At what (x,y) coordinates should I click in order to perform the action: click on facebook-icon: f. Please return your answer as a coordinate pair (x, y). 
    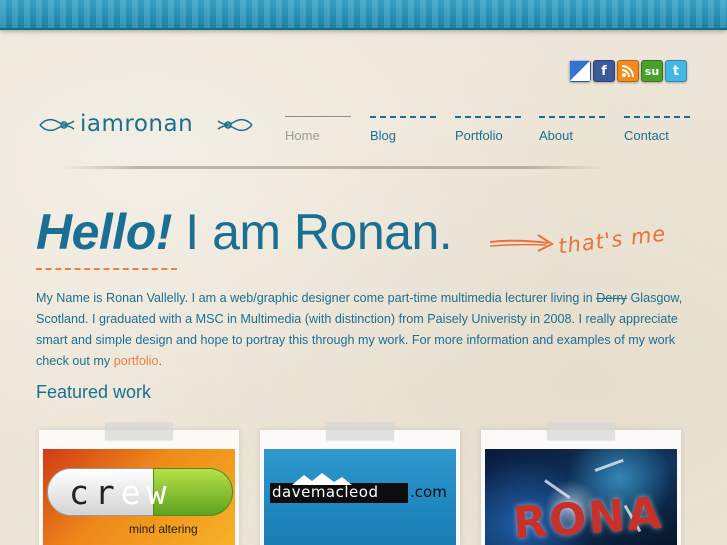
    Looking at the image, I should click on (604, 71).